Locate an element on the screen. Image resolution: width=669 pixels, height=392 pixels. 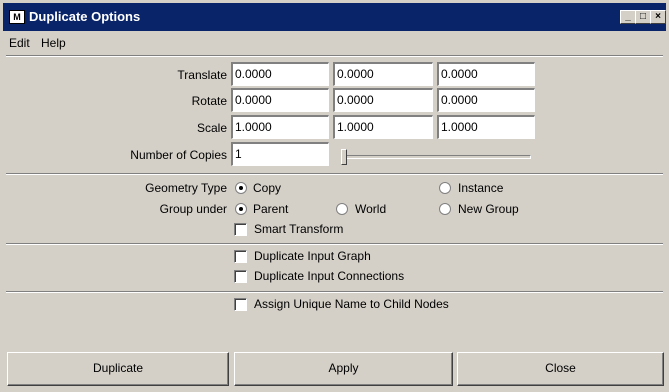
scale-y-field: 1.0000 is located at coordinates (383, 127).